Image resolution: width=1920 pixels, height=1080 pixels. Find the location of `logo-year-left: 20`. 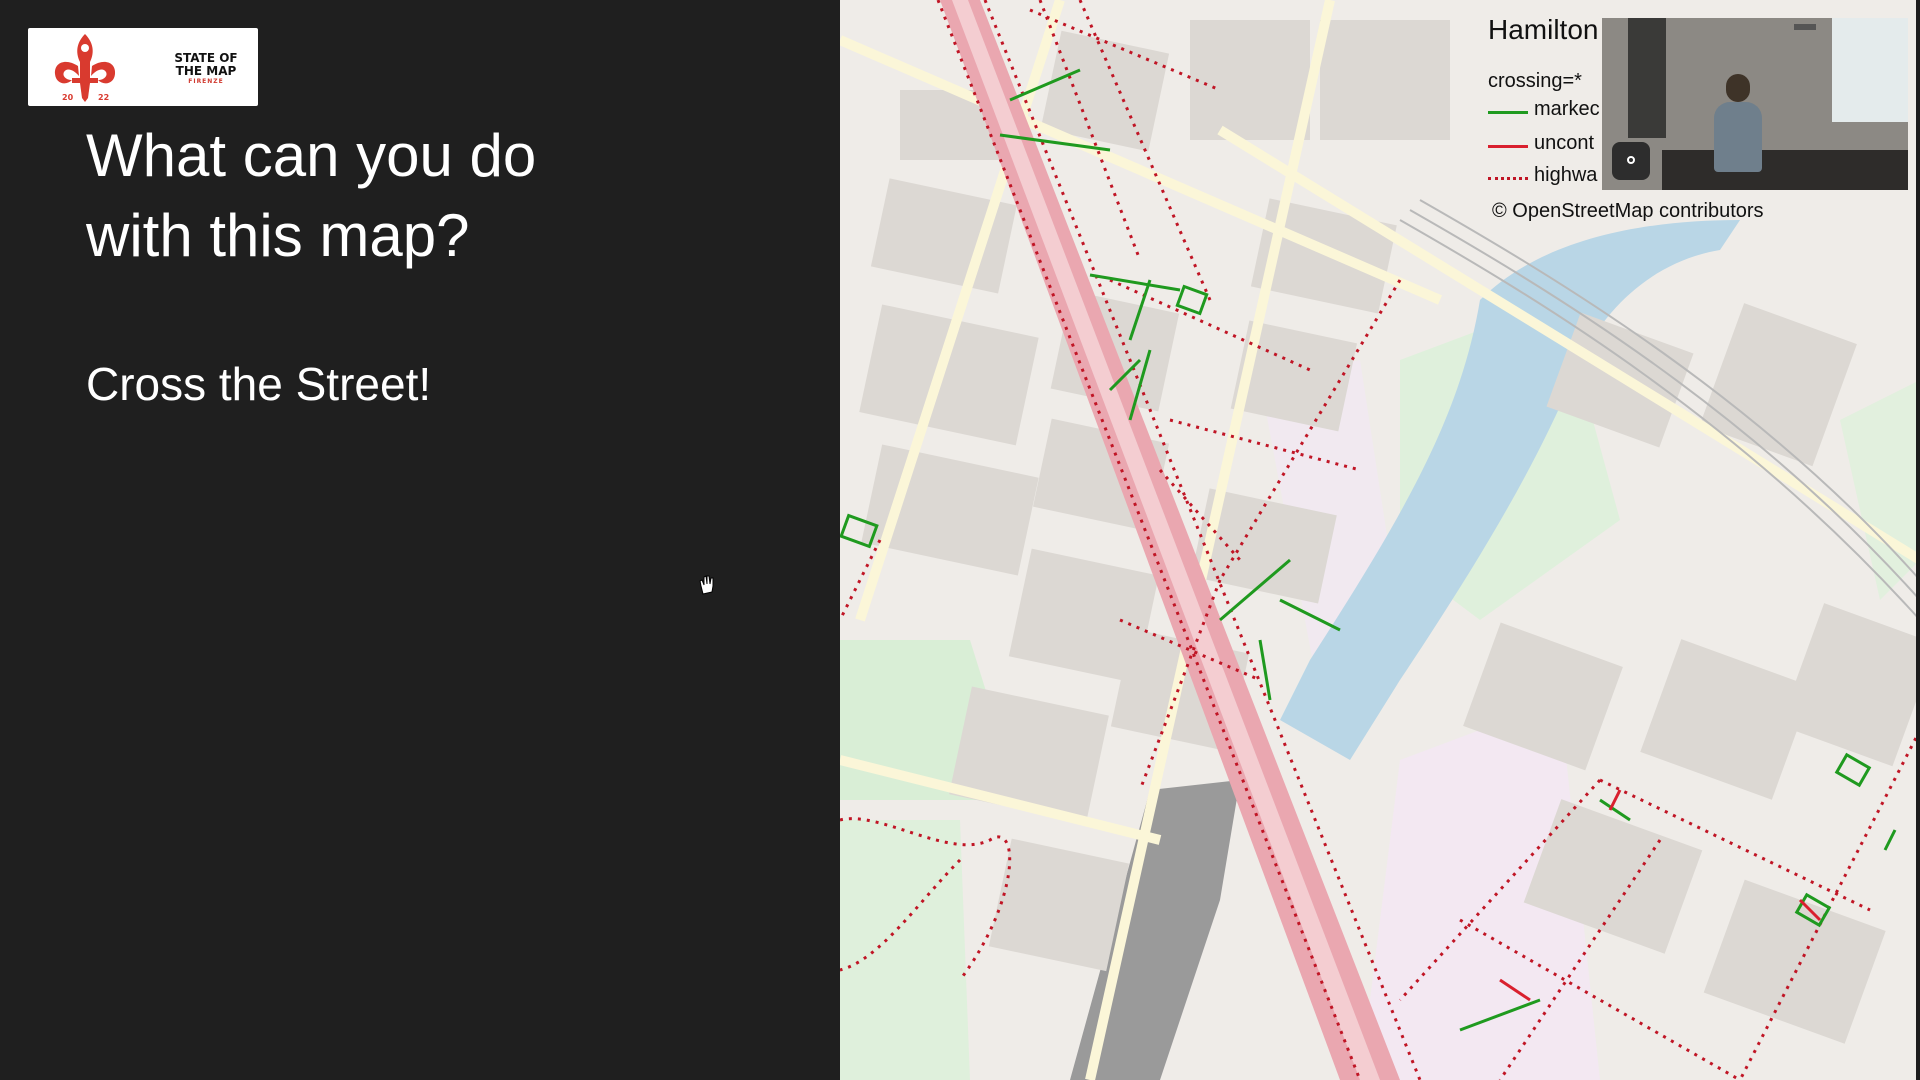

logo-year-left: 20 is located at coordinates (68, 97).